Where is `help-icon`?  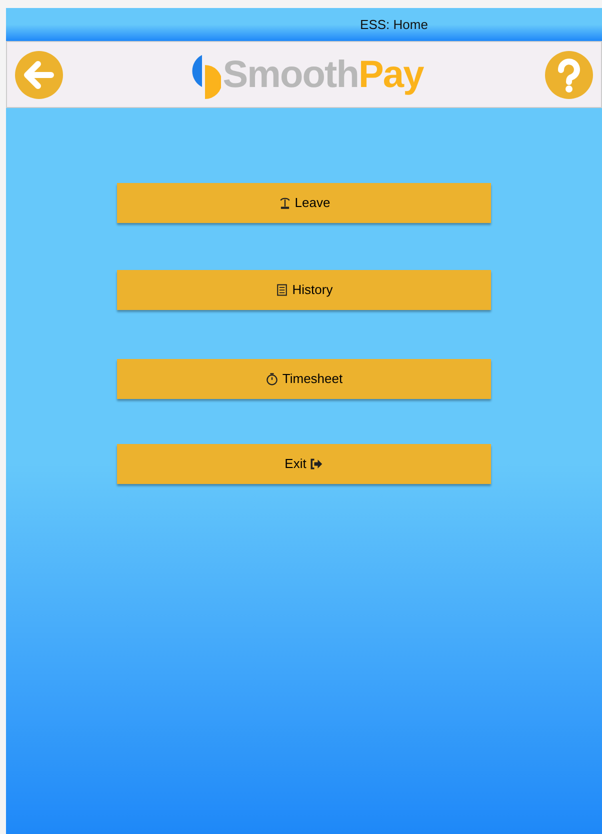 help-icon is located at coordinates (569, 74).